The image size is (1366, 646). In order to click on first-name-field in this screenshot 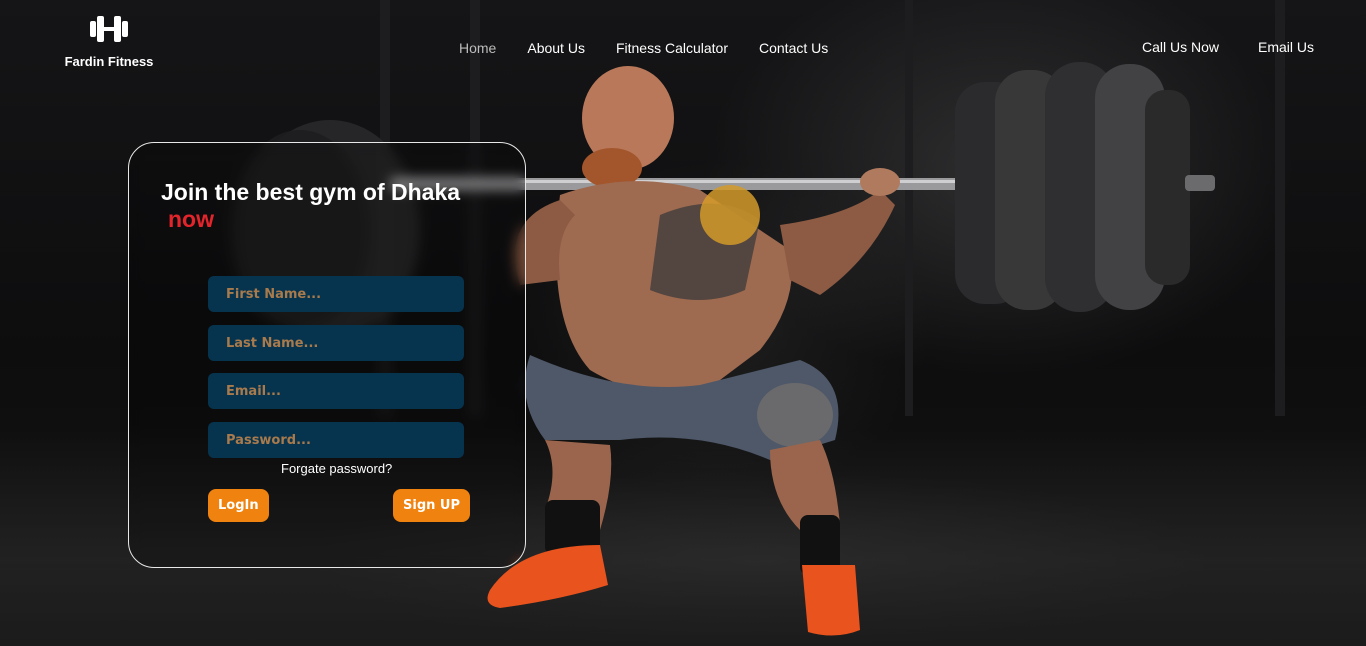, I will do `click(336, 294)`.